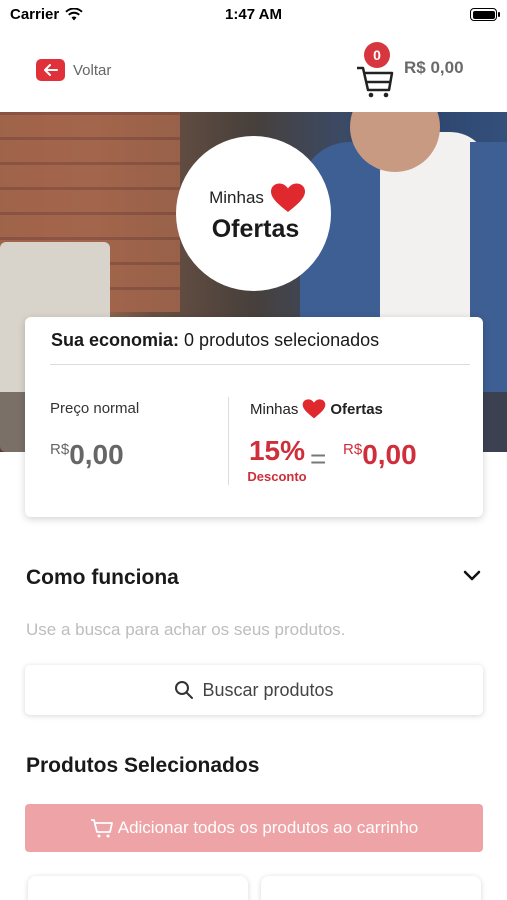 The image size is (507, 900). What do you see at coordinates (274, 409) in the screenshot?
I see `offer-brand-minhas: Minhas` at bounding box center [274, 409].